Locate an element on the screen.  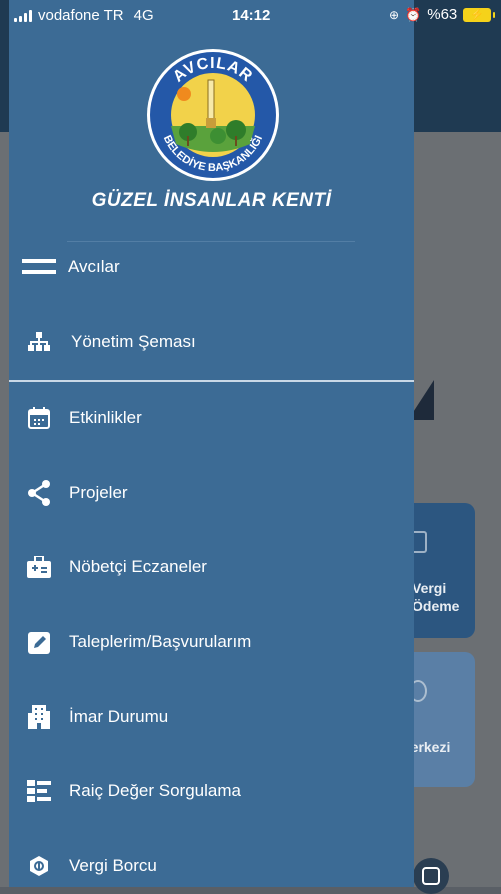
menu-item-etkinlikler: Etkinlikler is located at coordinates (211, 418).